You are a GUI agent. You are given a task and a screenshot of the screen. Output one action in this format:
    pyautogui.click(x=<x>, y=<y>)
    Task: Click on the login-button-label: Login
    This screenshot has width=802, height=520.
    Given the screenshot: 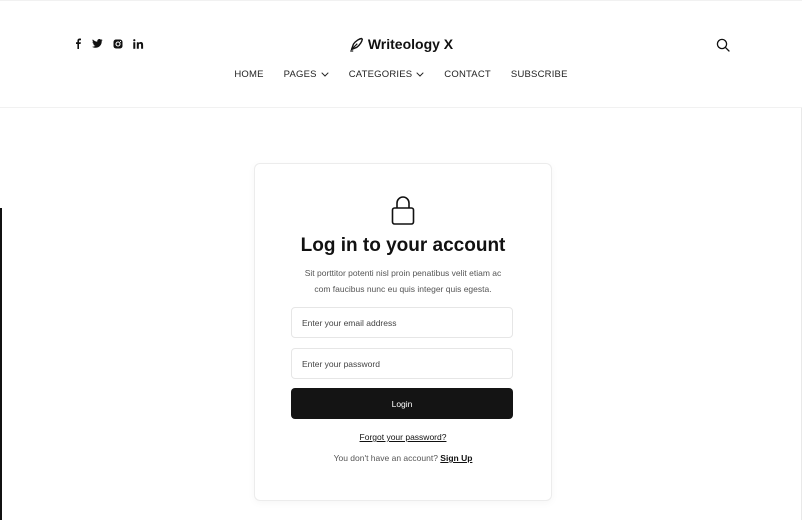 What is the action you would take?
    pyautogui.click(x=402, y=403)
    